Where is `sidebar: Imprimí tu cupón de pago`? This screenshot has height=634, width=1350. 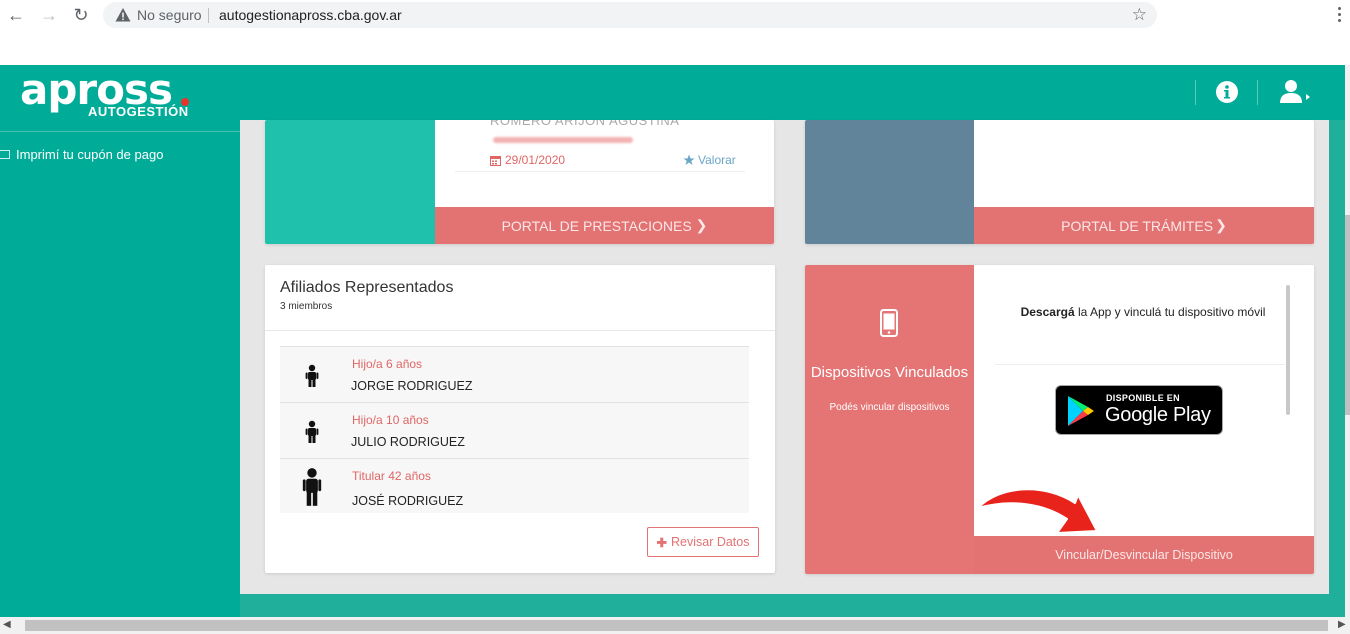
sidebar: Imprimí tu cupón de pago is located at coordinates (120, 368).